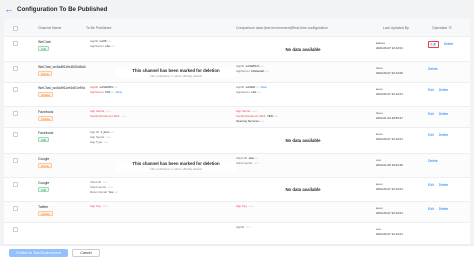 The height and width of the screenshot is (258, 474). What do you see at coordinates (45, 73) in the screenshot?
I see `status-badge: Delete` at bounding box center [45, 73].